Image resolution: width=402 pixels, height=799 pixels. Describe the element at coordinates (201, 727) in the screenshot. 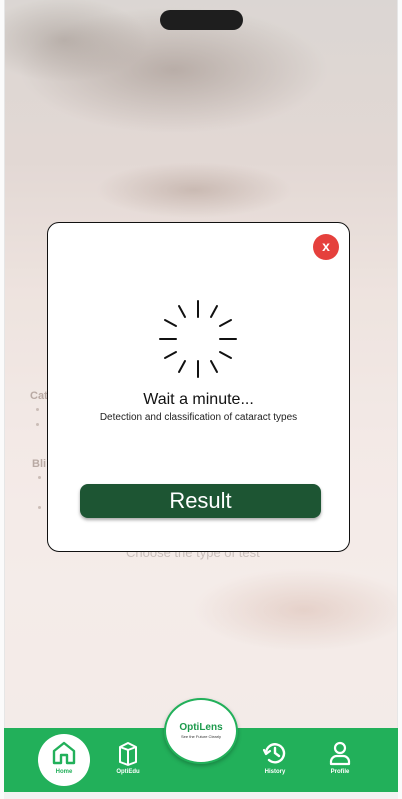

I see `brand-name: OptiLens` at that location.